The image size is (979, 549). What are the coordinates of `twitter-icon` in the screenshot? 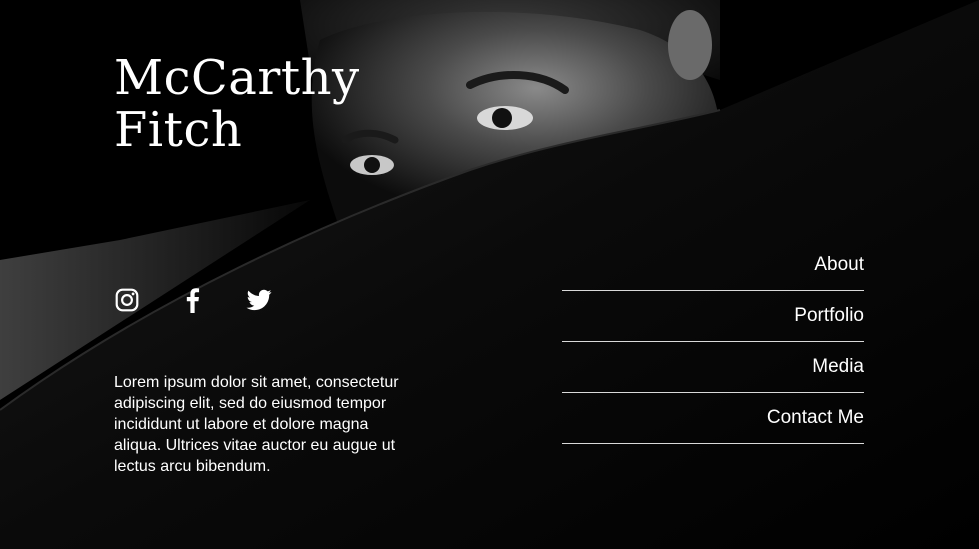 It's located at (259, 300).